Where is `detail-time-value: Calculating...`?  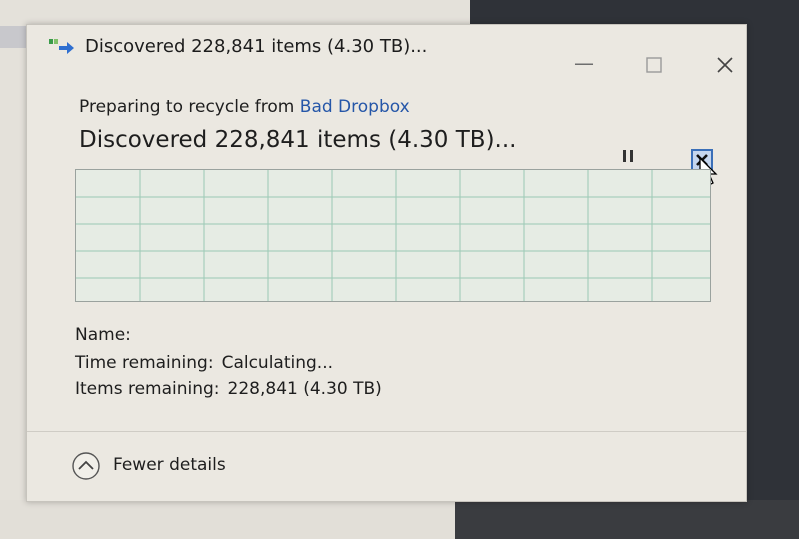 detail-time-value: Calculating... is located at coordinates (277, 363).